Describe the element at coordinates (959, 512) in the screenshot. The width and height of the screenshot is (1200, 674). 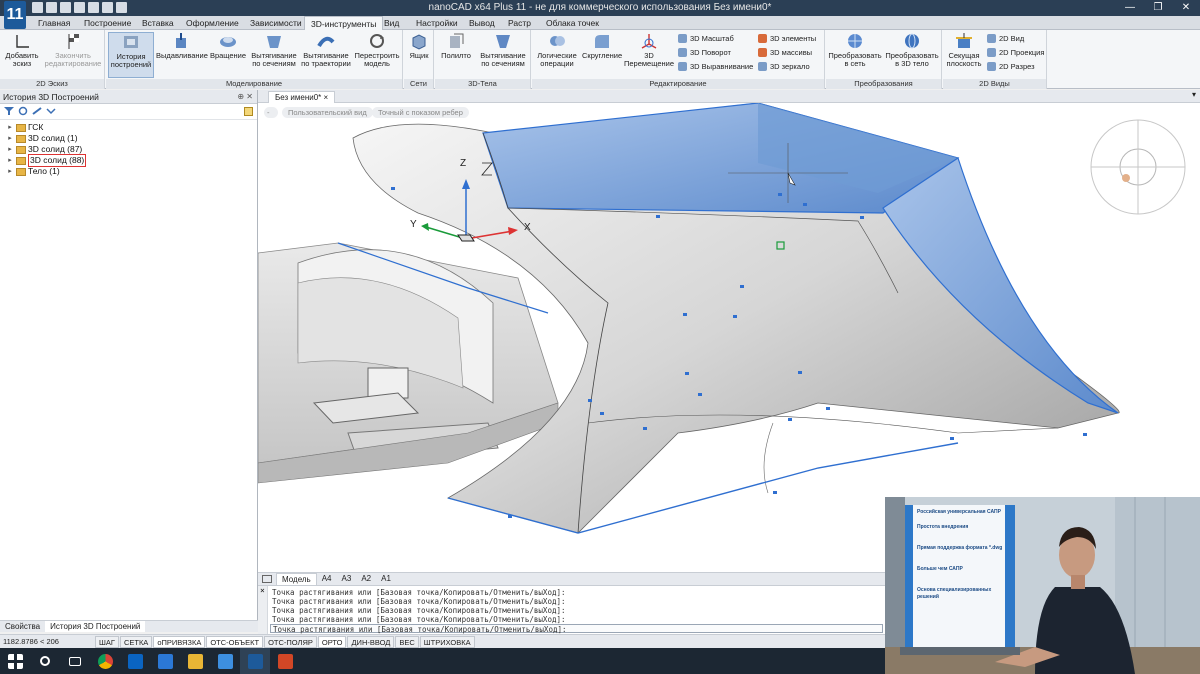
I see `poster-line: Российская универсальная САПР` at that location.